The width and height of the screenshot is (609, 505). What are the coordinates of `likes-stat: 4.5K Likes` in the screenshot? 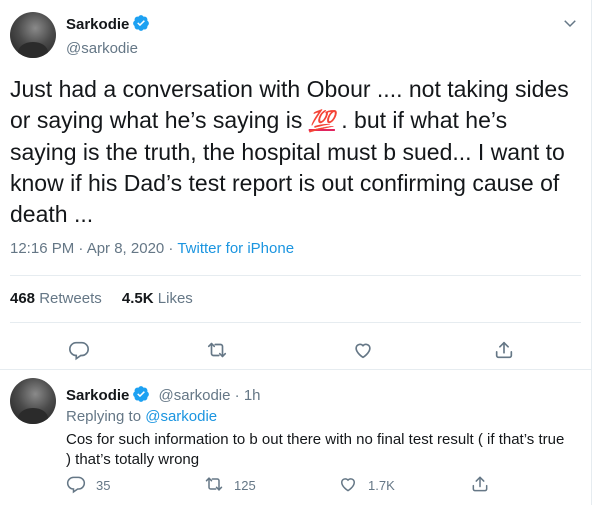 It's located at (157, 298).